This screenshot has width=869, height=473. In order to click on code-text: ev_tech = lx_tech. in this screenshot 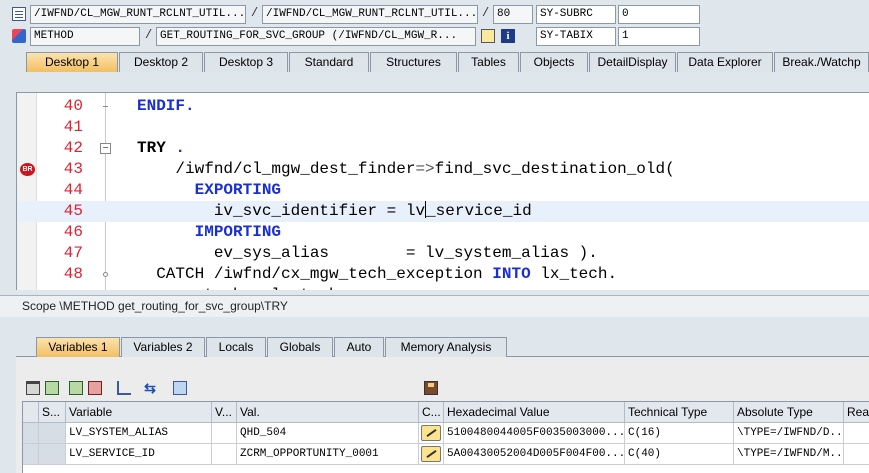, I will do `click(242, 287)`.